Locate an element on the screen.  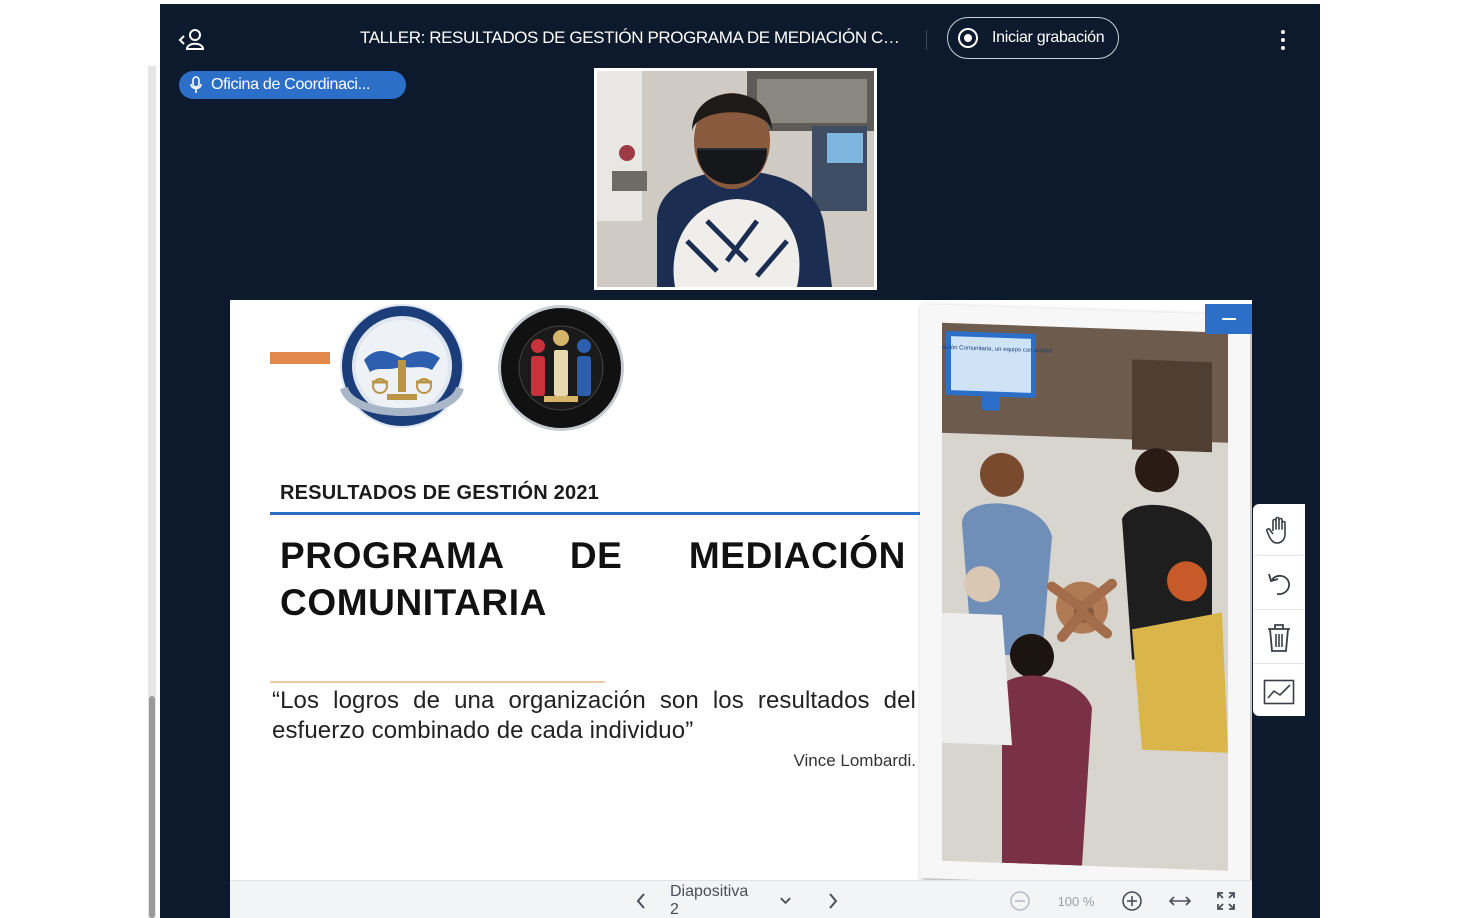
user-list-icon is located at coordinates (191, 39).